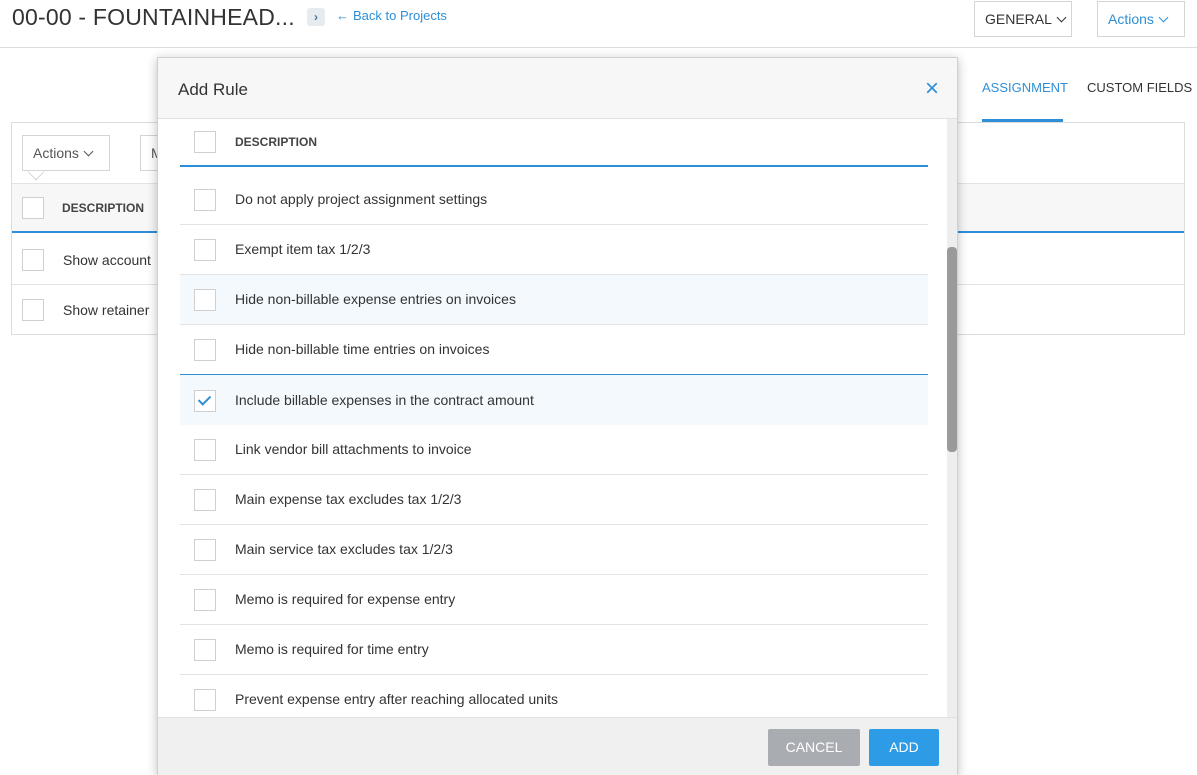  What do you see at coordinates (952, 349) in the screenshot?
I see `scrollbar-thumb` at bounding box center [952, 349].